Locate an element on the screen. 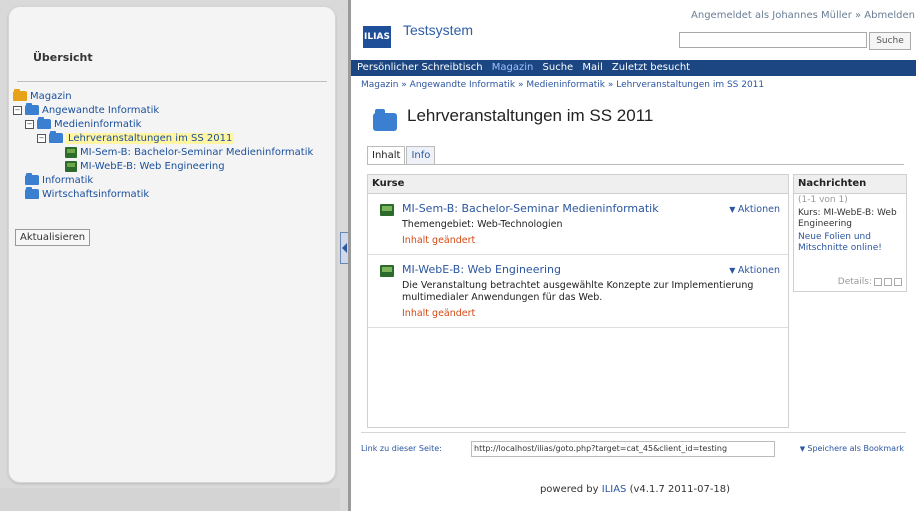  category-folder-icon is located at coordinates (385, 120).